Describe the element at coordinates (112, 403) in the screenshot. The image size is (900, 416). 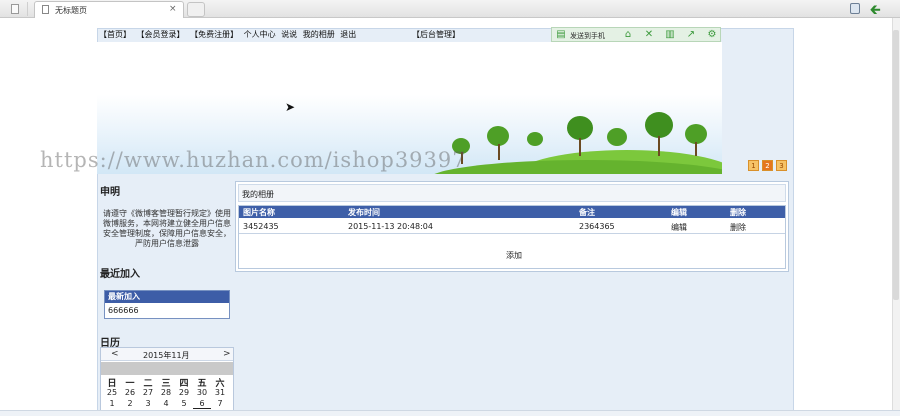
I see `calendar-day: 1` at that location.